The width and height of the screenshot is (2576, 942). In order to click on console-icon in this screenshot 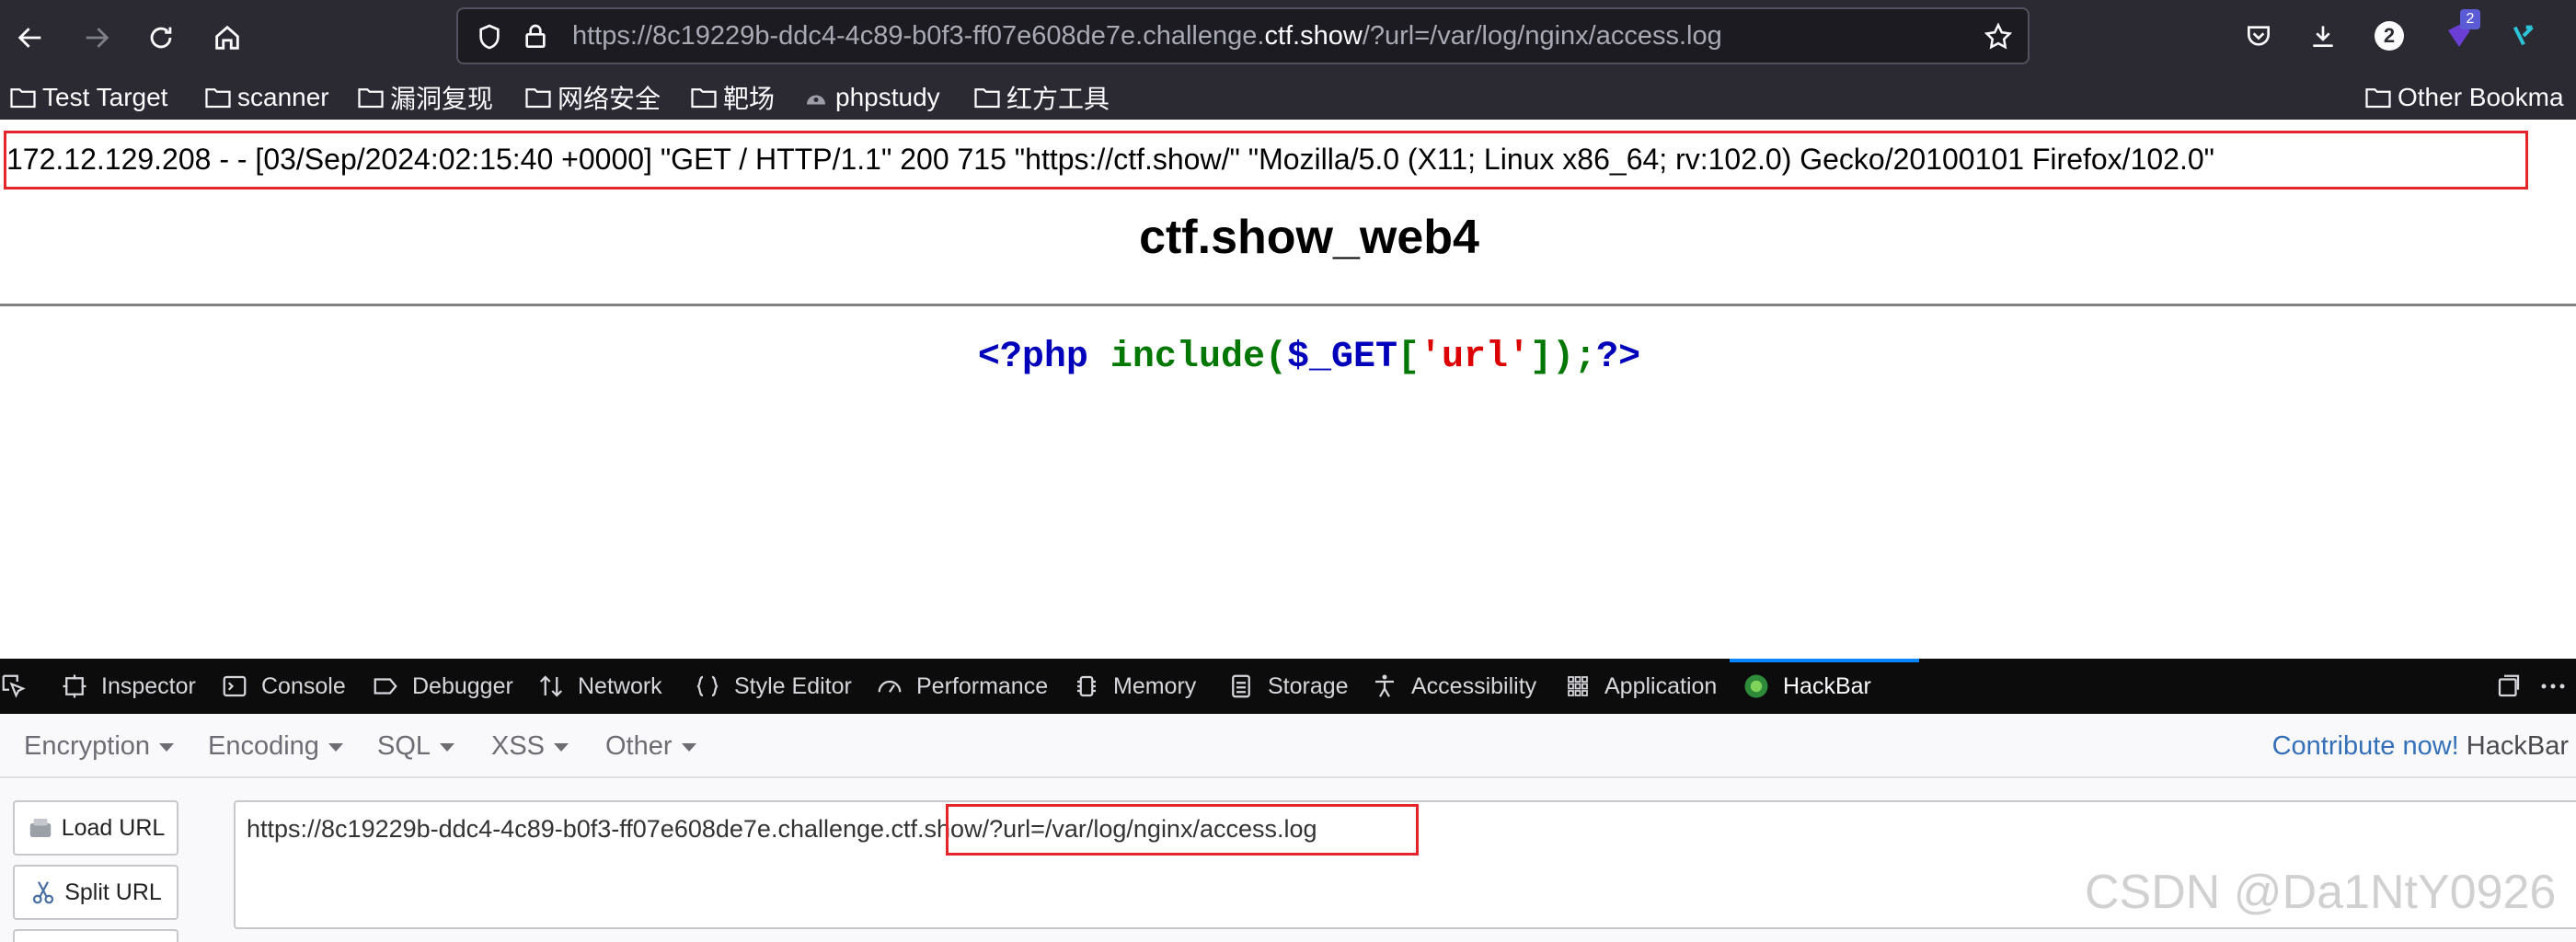, I will do `click(235, 686)`.